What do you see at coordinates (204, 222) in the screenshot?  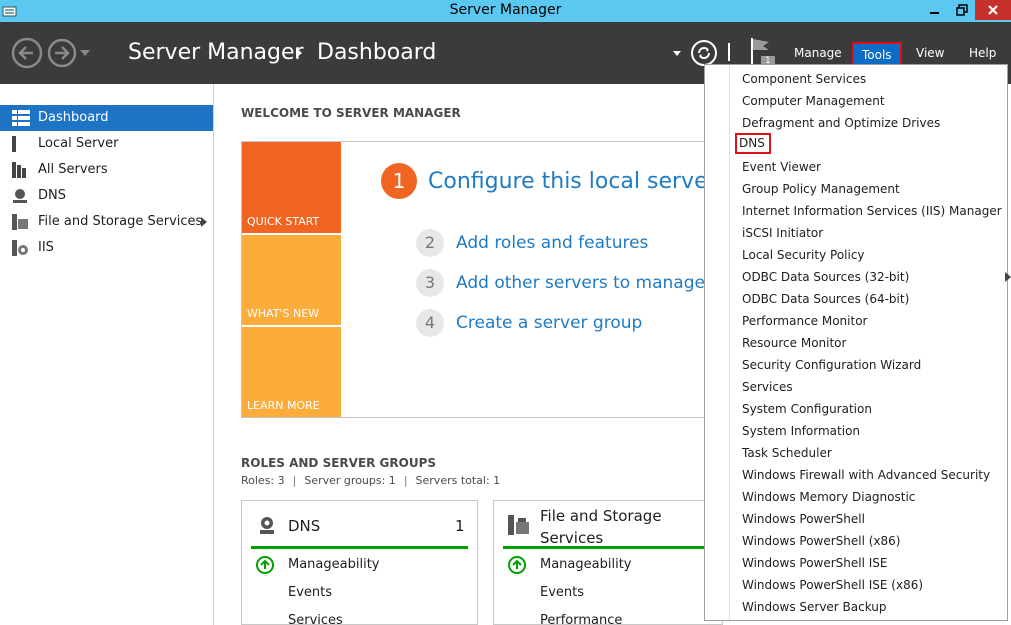 I see `expand-chevron-icon` at bounding box center [204, 222].